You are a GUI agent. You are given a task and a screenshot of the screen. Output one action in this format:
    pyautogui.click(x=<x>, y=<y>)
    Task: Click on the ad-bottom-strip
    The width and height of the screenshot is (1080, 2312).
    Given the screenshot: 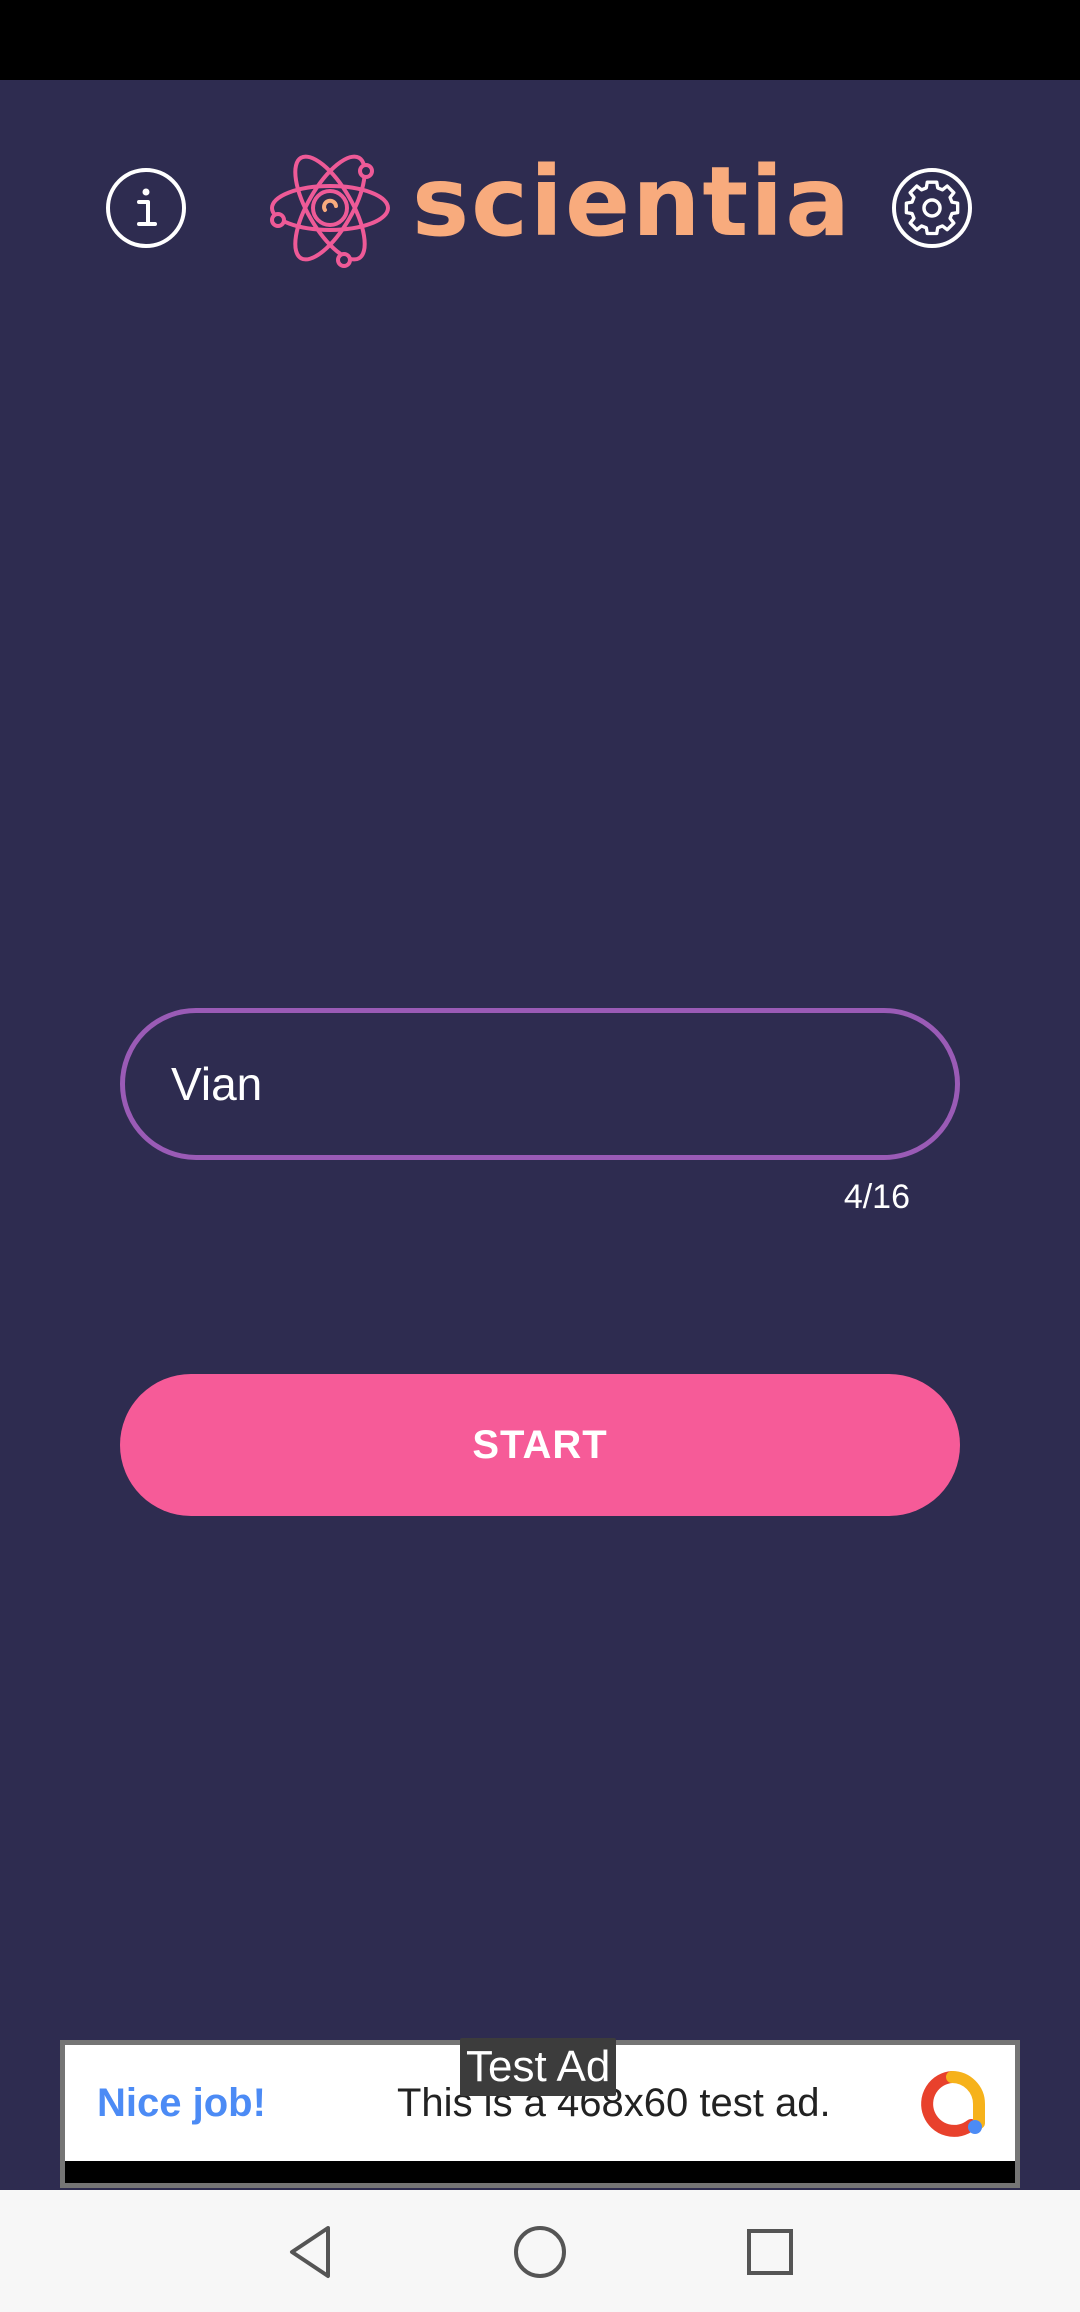 What is the action you would take?
    pyautogui.click(x=540, y=2172)
    